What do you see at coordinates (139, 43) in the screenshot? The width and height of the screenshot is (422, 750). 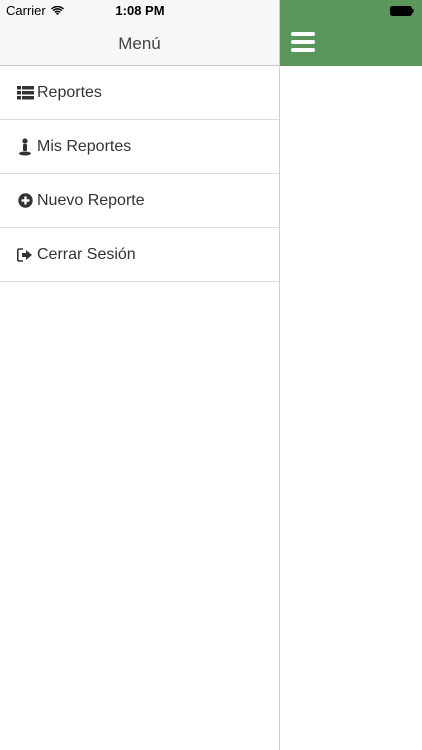 I see `menu-title: Menú` at bounding box center [139, 43].